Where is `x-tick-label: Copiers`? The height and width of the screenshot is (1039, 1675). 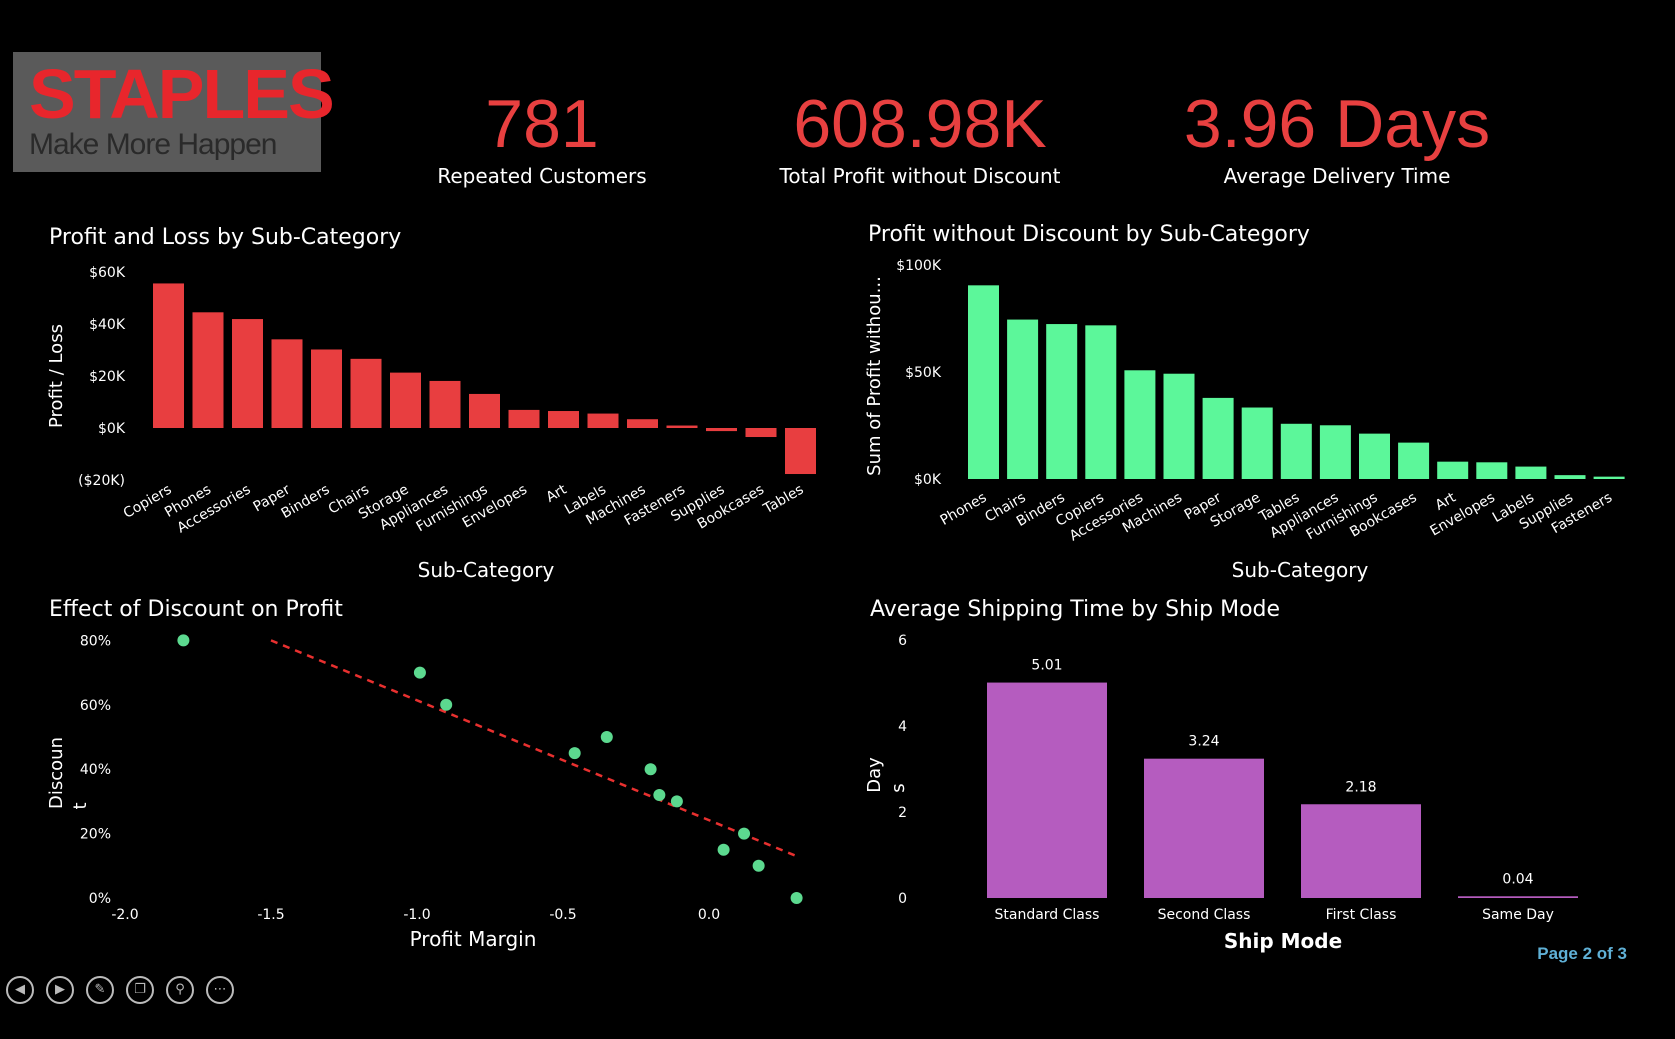 x-tick-label: Copiers is located at coordinates (1080, 510).